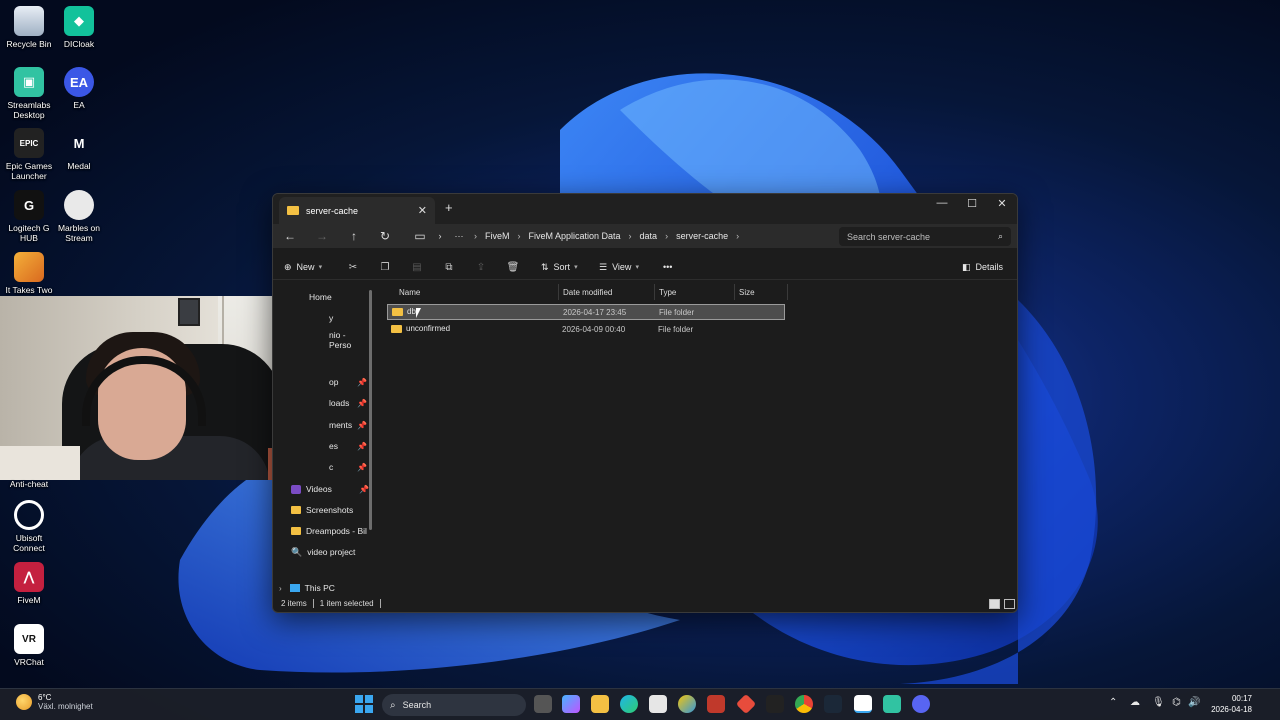 This screenshot has height=720, width=1280. Describe the element at coordinates (559, 267) in the screenshot. I see `sort-button: ⇅ Sort ▾` at that location.